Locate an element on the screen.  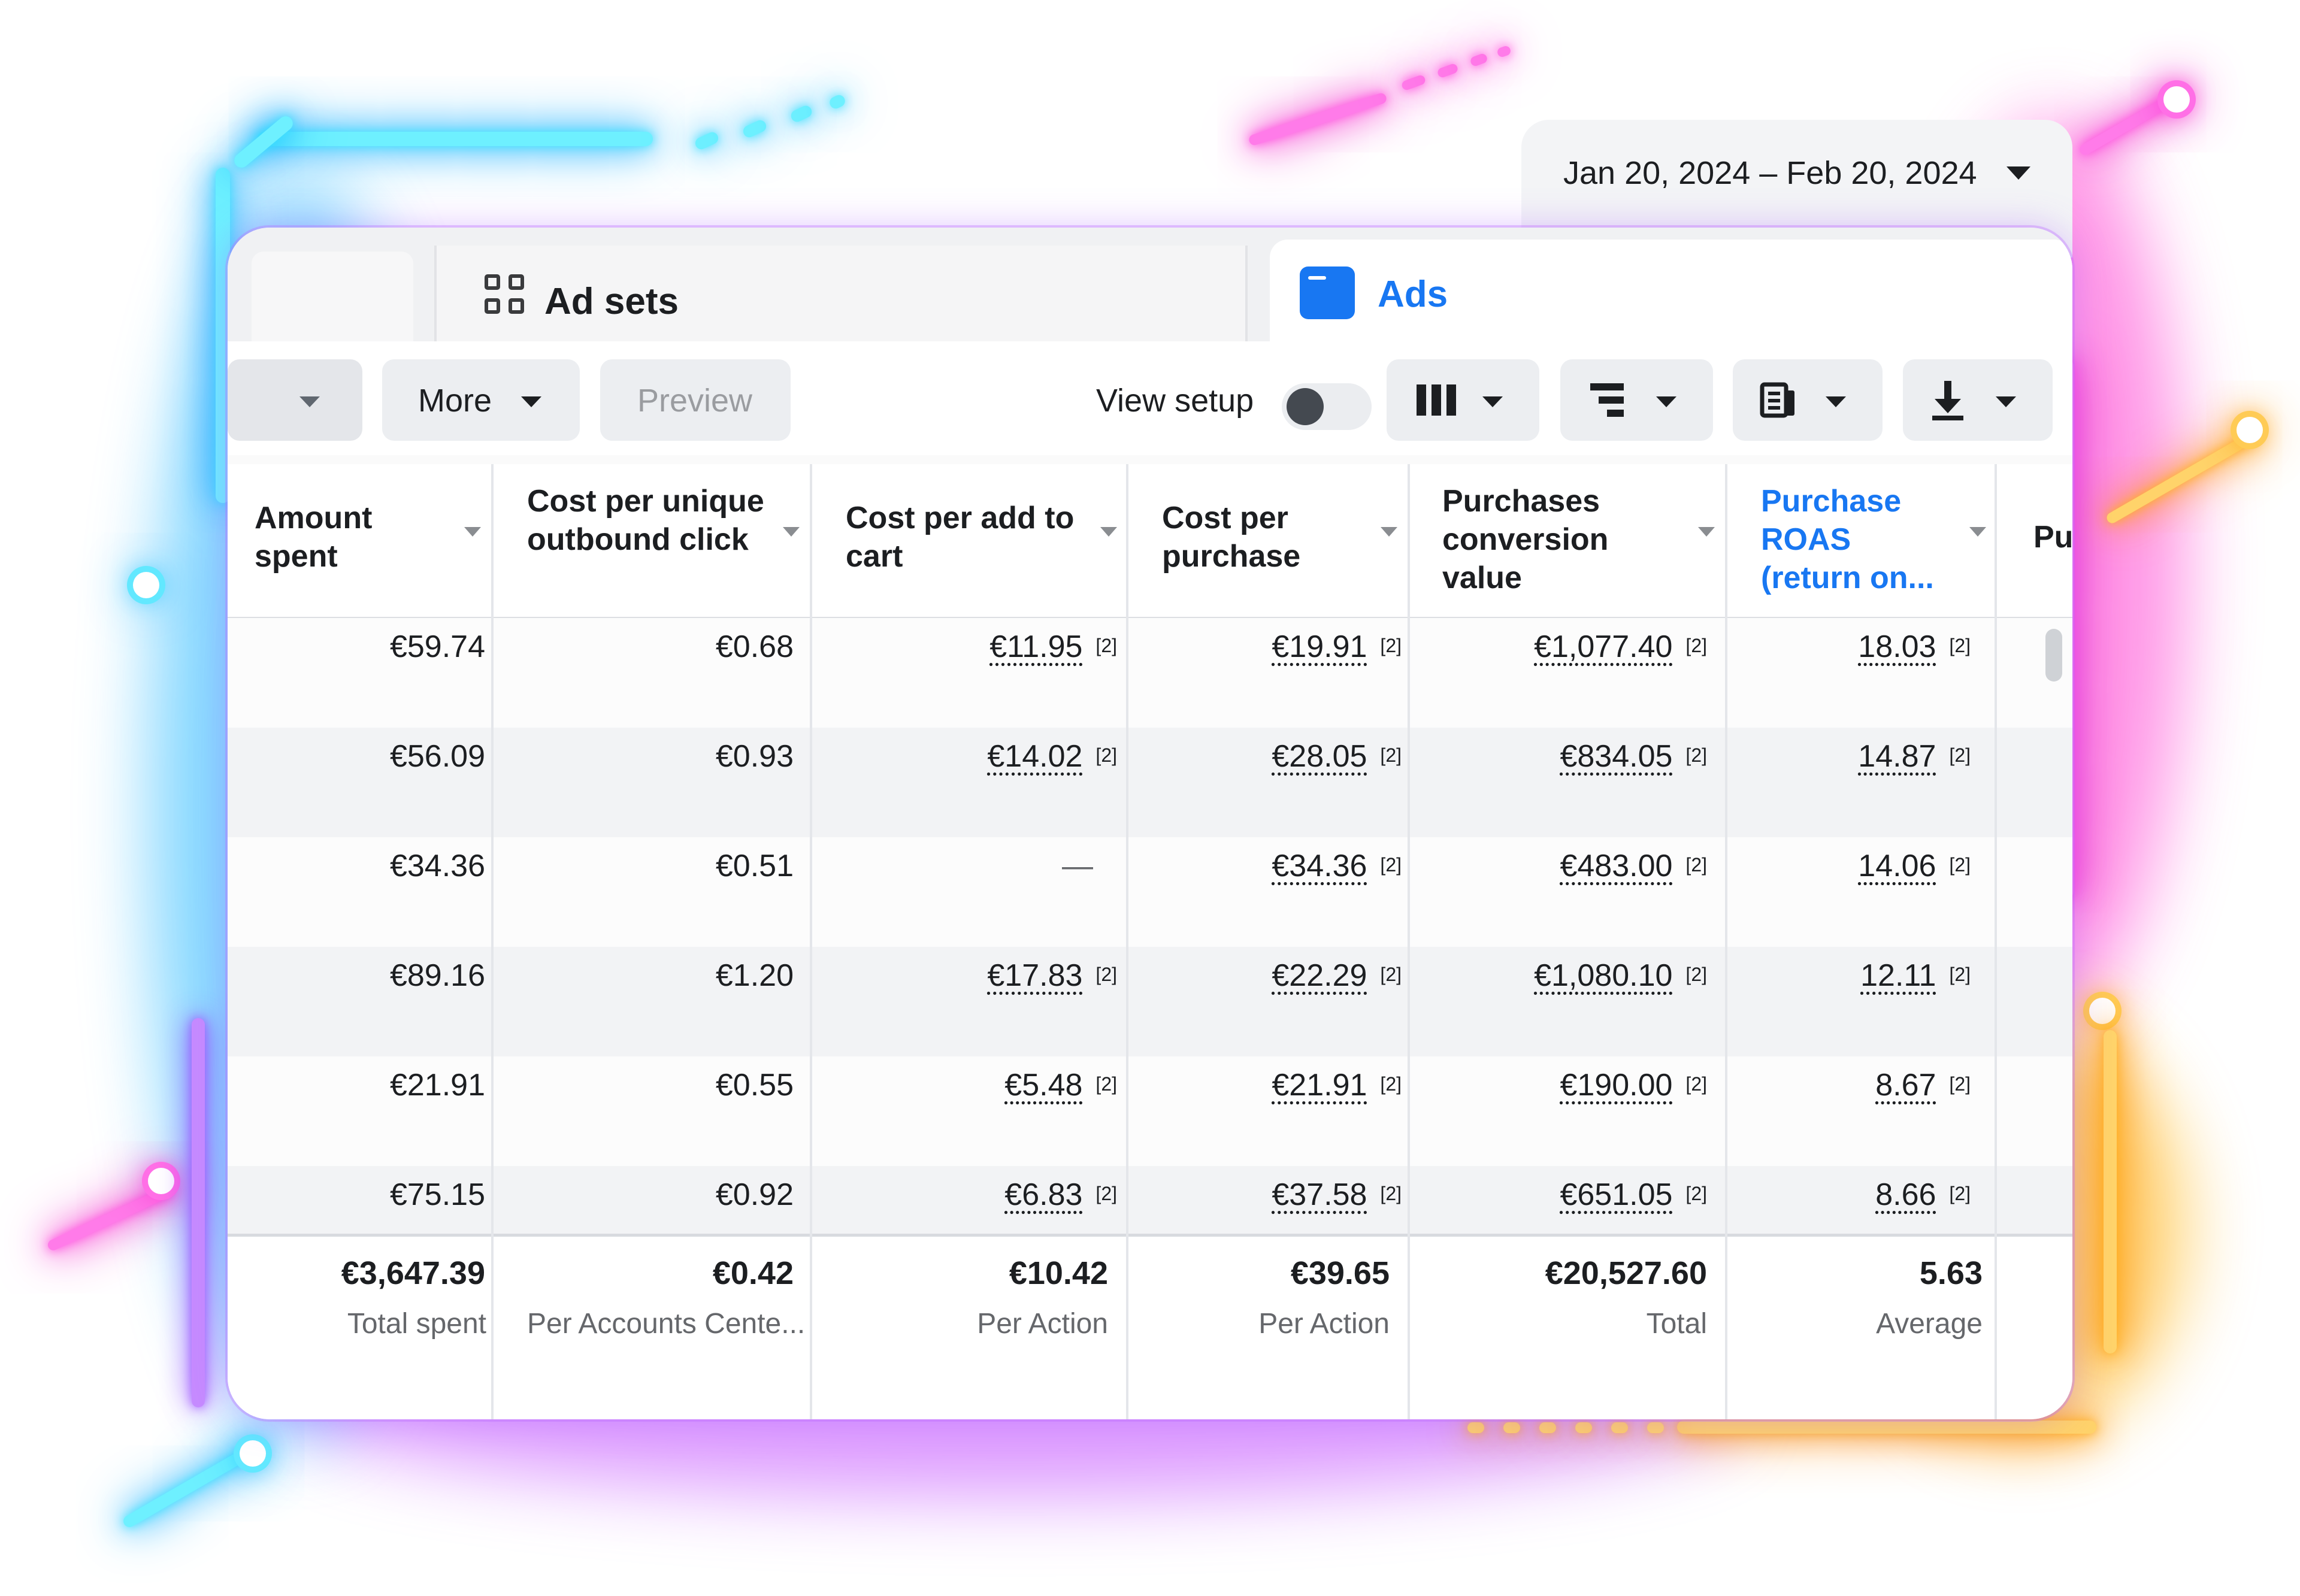
cell-value: €21.91 is located at coordinates (1319, 1085).